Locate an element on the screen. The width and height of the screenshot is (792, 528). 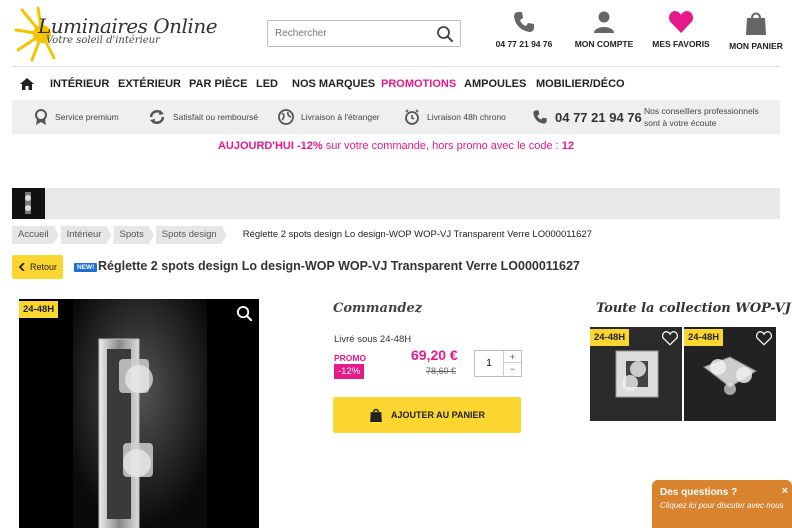
breadcrumb-accueil: Accueil is located at coordinates (35, 235).